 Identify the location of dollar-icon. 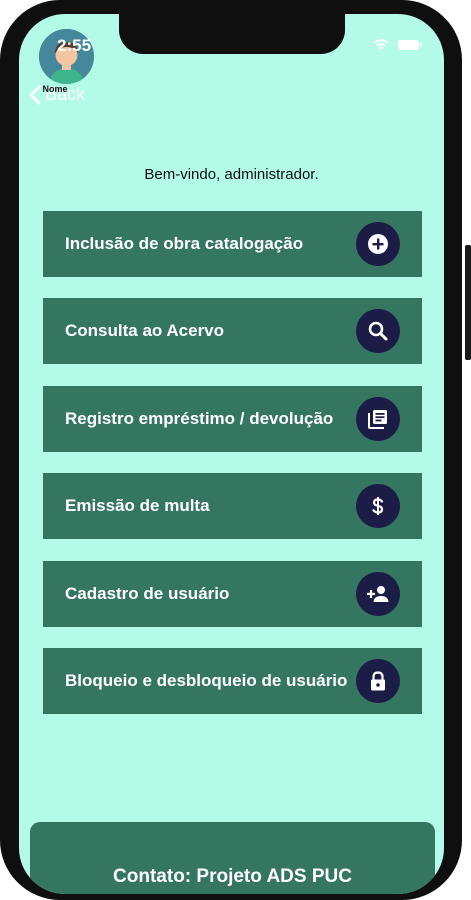
(378, 506).